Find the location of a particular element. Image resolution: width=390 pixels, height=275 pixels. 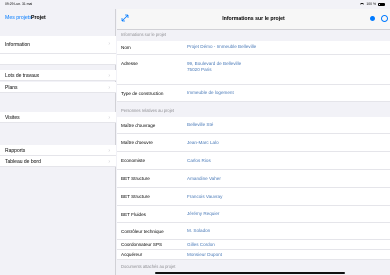

navigation-bar: Informations sur le projet is located at coordinates (253, 19).